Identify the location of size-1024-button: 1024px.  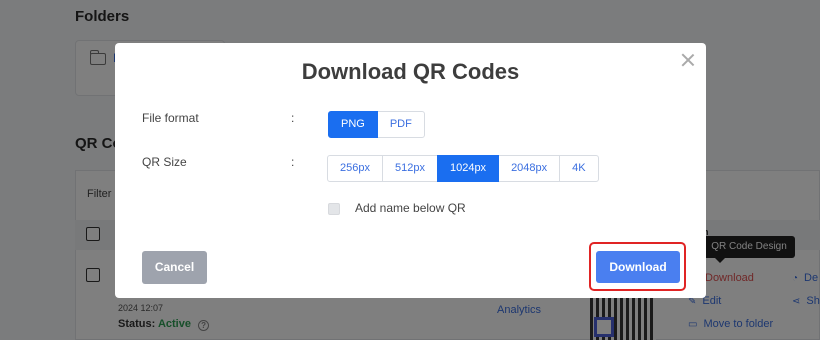
(468, 168).